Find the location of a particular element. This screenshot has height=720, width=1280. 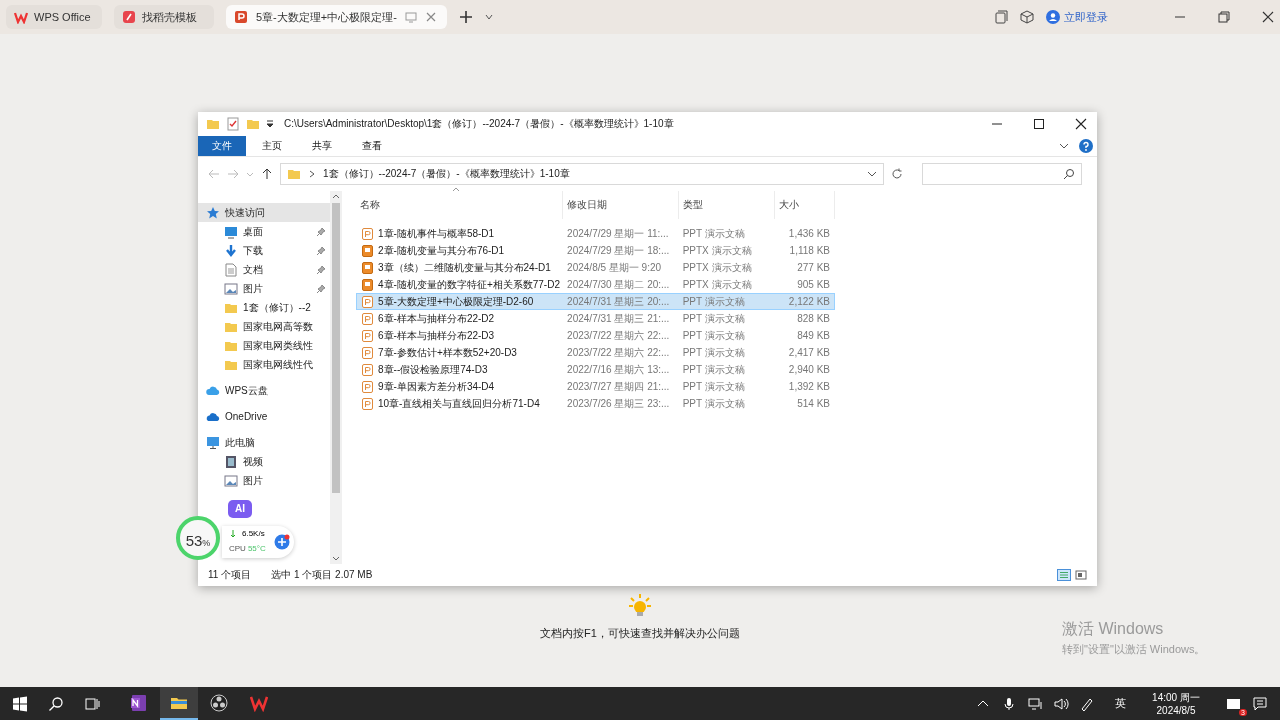

message-icon is located at coordinates (1260, 703).